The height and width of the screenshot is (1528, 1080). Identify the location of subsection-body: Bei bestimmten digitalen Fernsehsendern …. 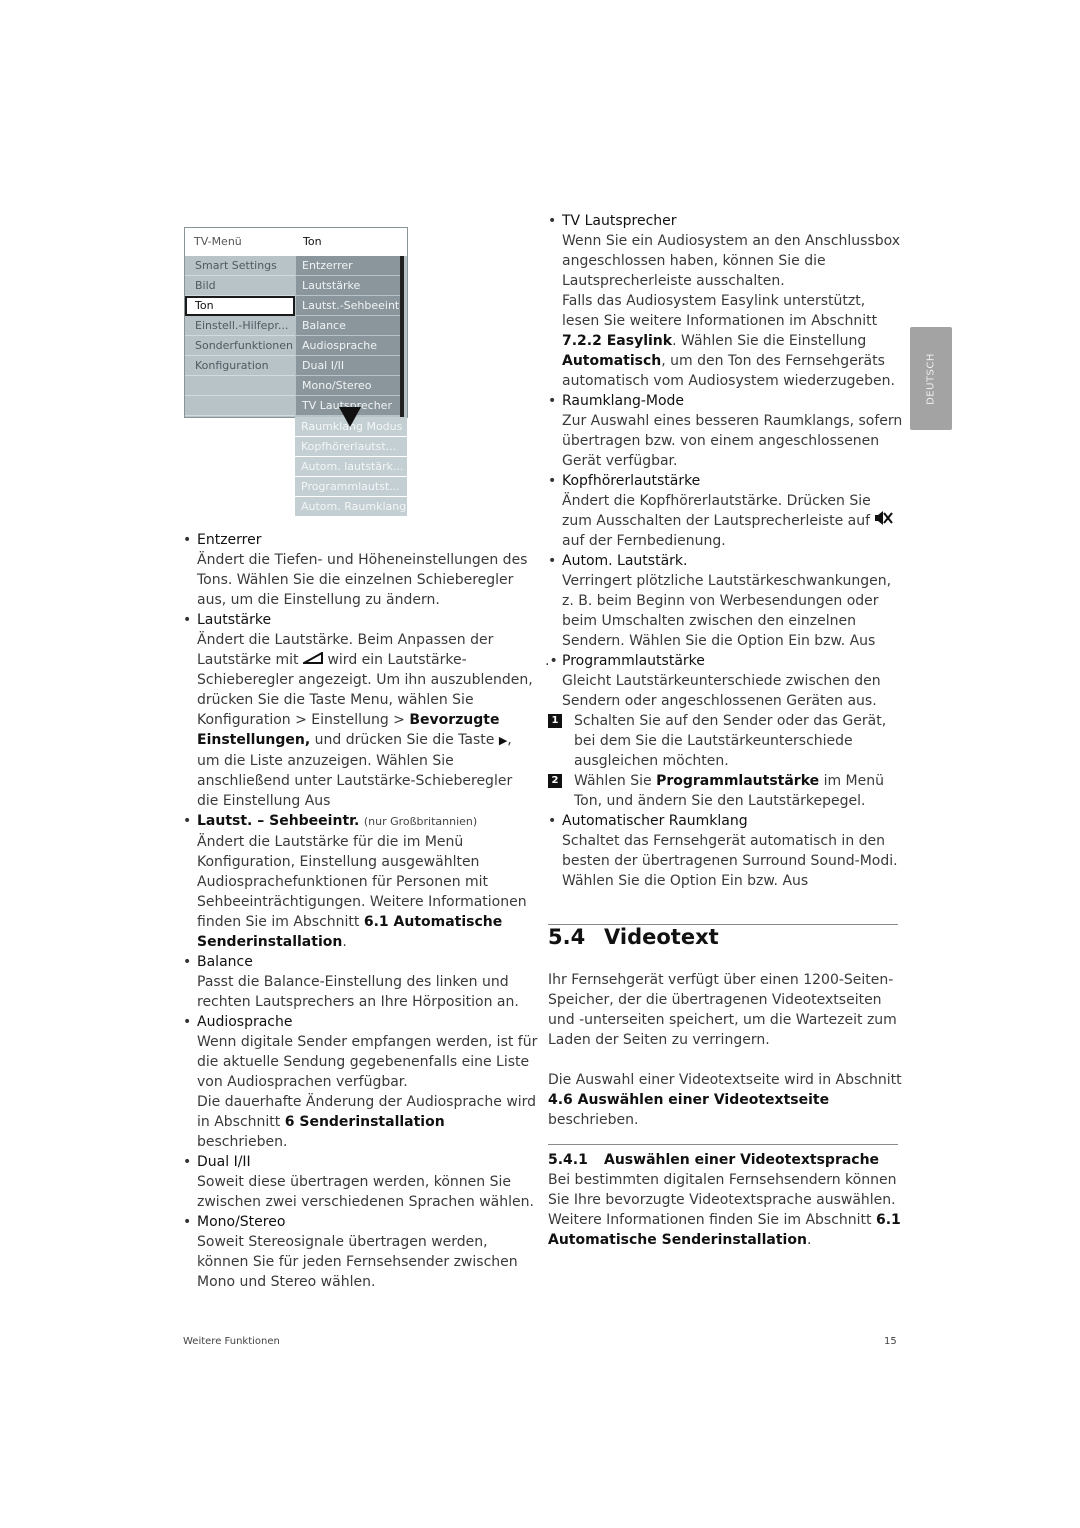
(726, 1210).